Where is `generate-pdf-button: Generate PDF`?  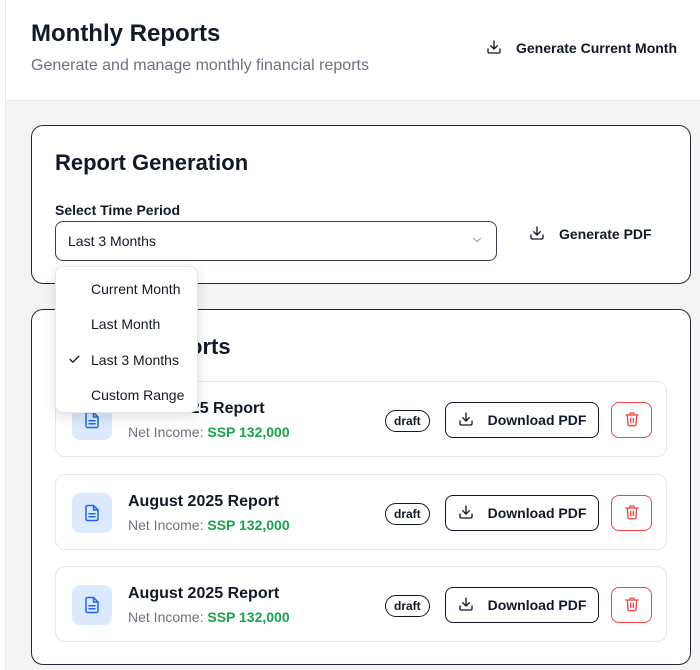 generate-pdf-button: Generate PDF is located at coordinates (590, 234).